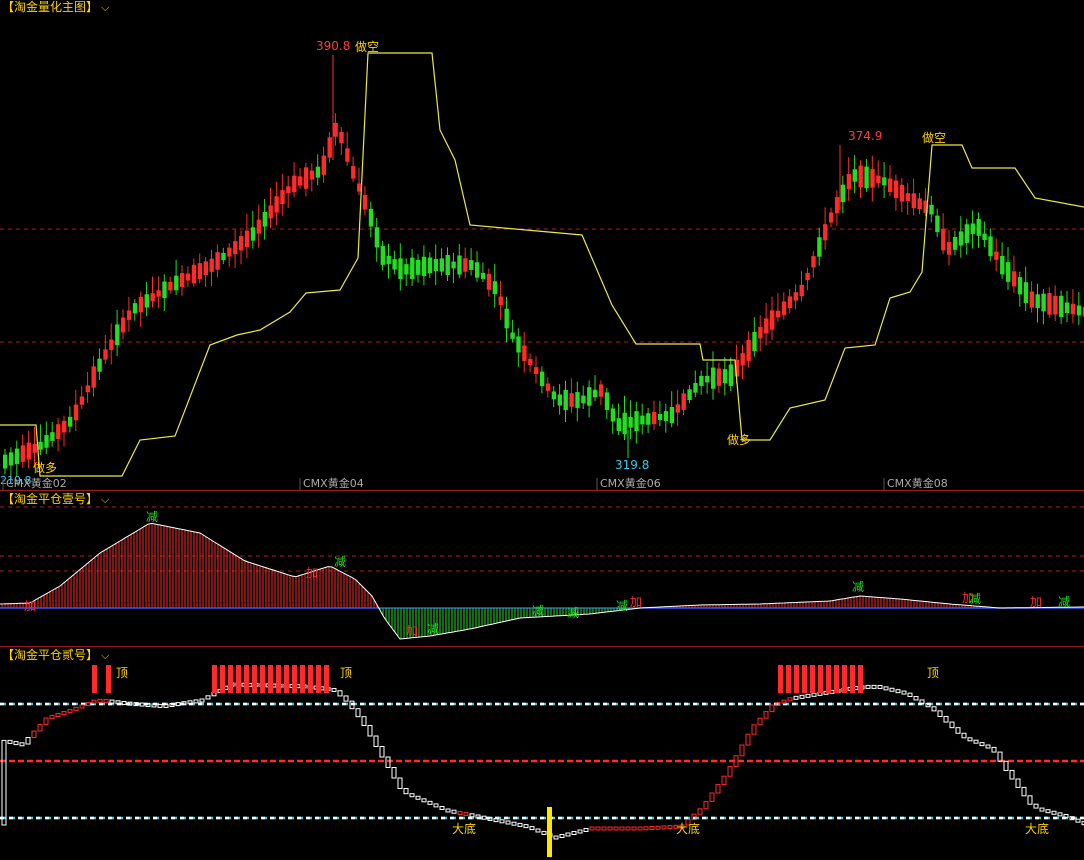 Image resolution: width=1084 pixels, height=860 pixels. What do you see at coordinates (55, 499) in the screenshot?
I see `ind1-panel-title: 【淘金平仓壹号】 ⌵` at bounding box center [55, 499].